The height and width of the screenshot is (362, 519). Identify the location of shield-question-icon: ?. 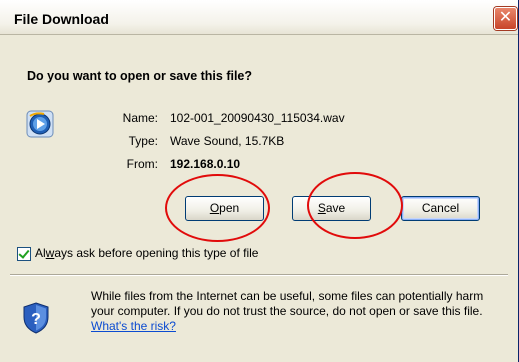
(36, 318).